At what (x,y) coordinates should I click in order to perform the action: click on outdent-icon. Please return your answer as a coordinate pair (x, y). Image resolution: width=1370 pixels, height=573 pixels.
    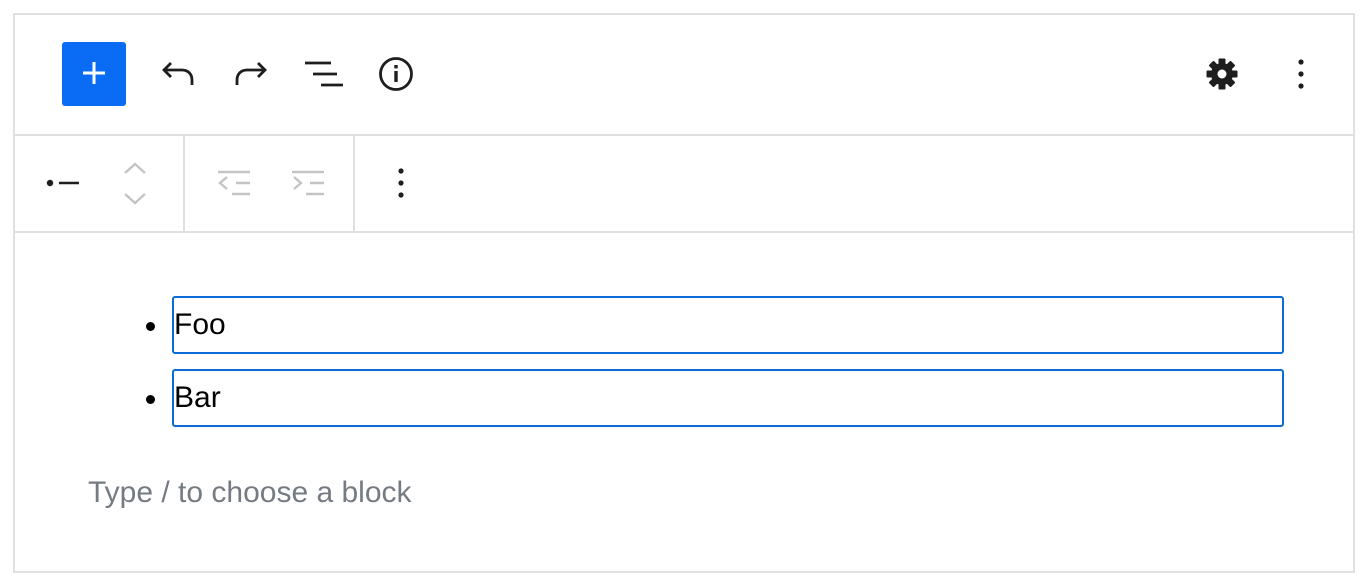
    Looking at the image, I should click on (234, 184).